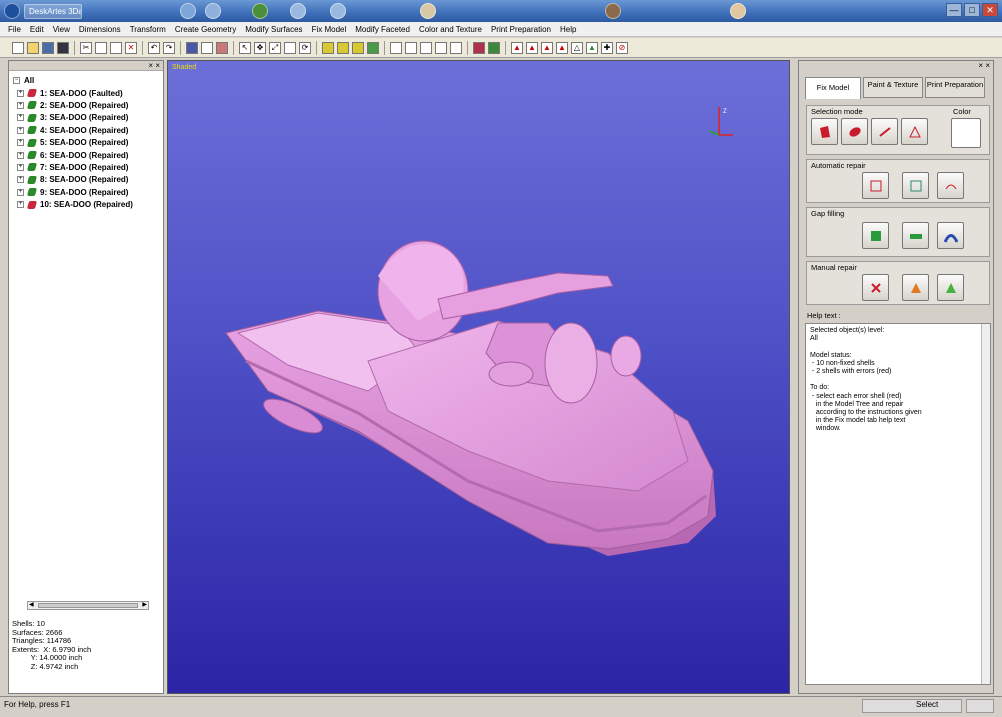 This screenshot has height=717, width=1002. What do you see at coordinates (450, 29) in the screenshot?
I see `menu-color-texture: Color and Texture` at bounding box center [450, 29].